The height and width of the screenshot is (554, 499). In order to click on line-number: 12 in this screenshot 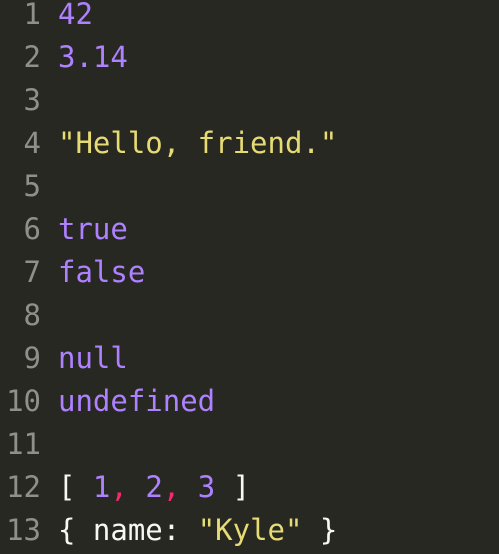, I will do `click(23, 487)`.